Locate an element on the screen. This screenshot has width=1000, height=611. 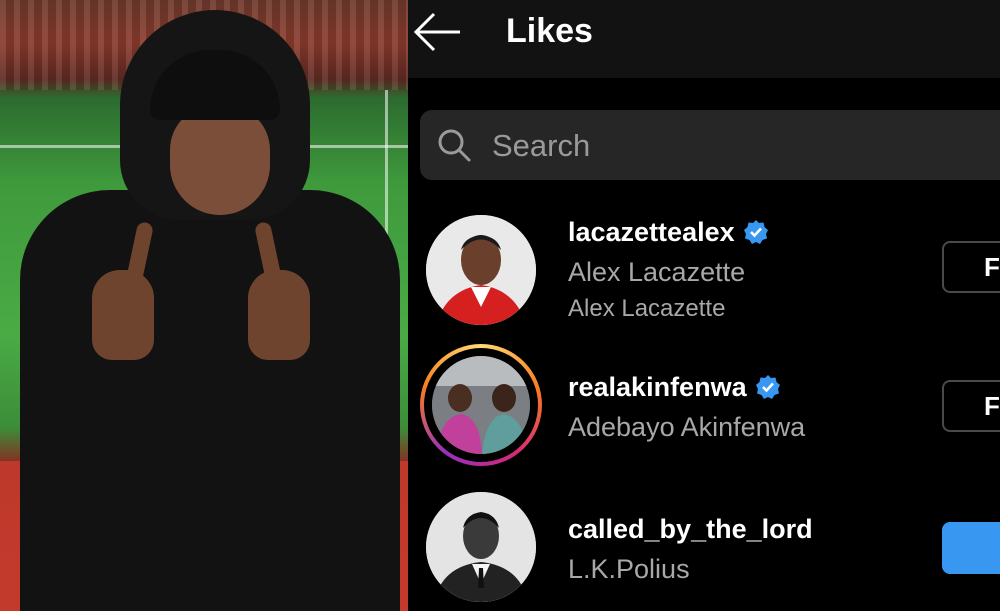
subtitle: Alex Lacazette is located at coordinates (647, 308).